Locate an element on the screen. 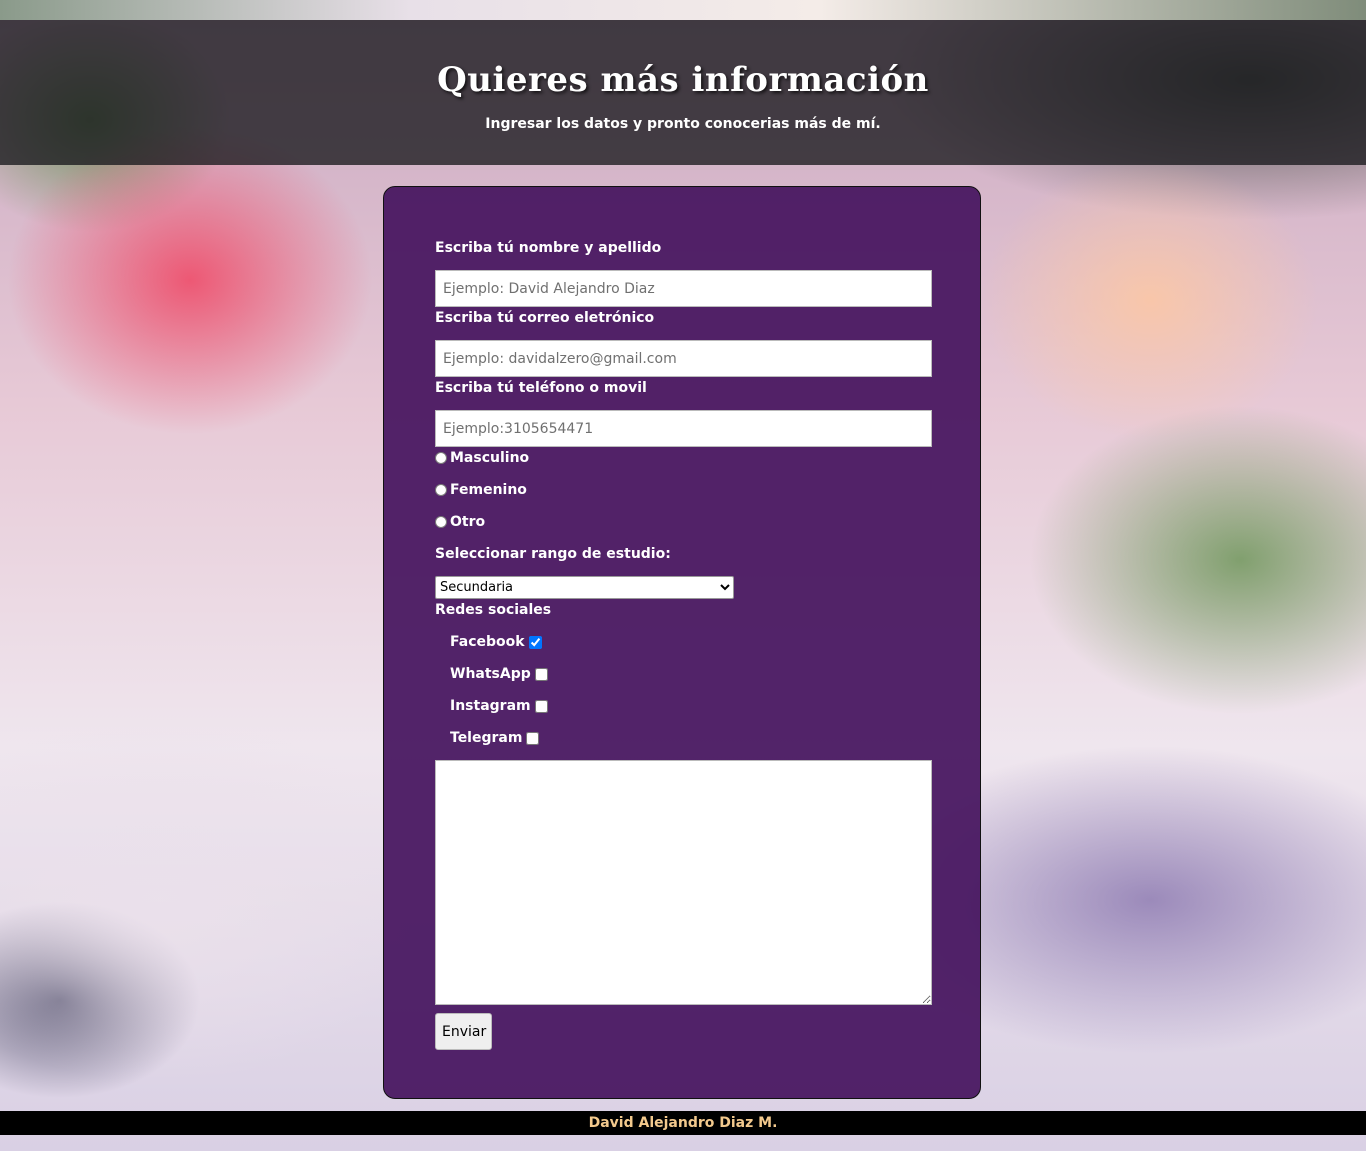 This screenshot has height=1151, width=1366. study-select: Secundaria is located at coordinates (584, 587).